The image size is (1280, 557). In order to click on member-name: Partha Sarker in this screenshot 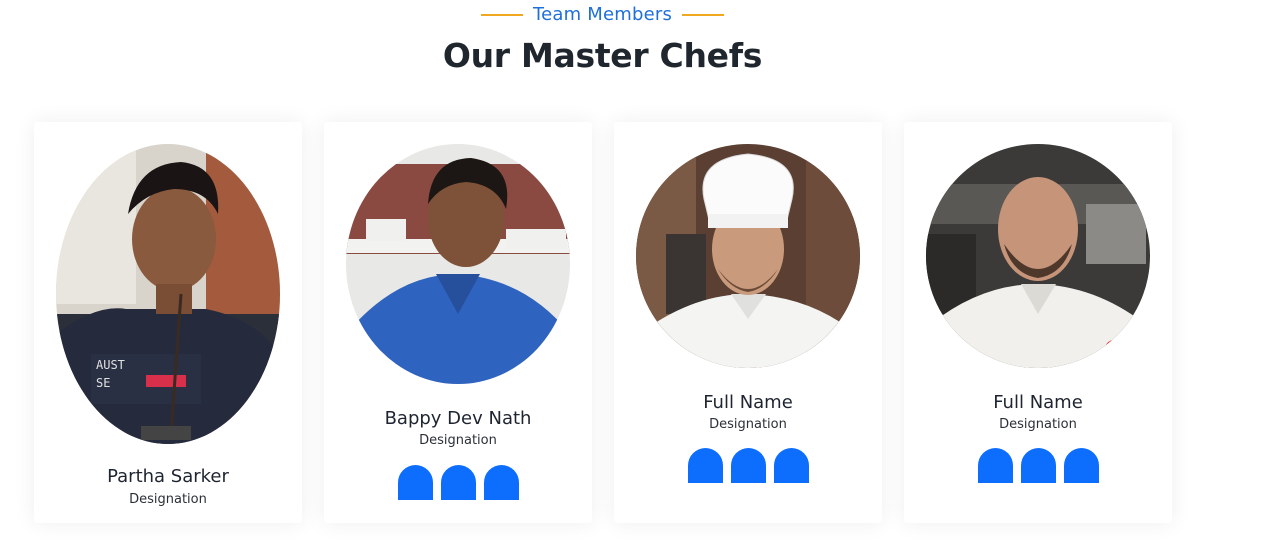, I will do `click(168, 476)`.